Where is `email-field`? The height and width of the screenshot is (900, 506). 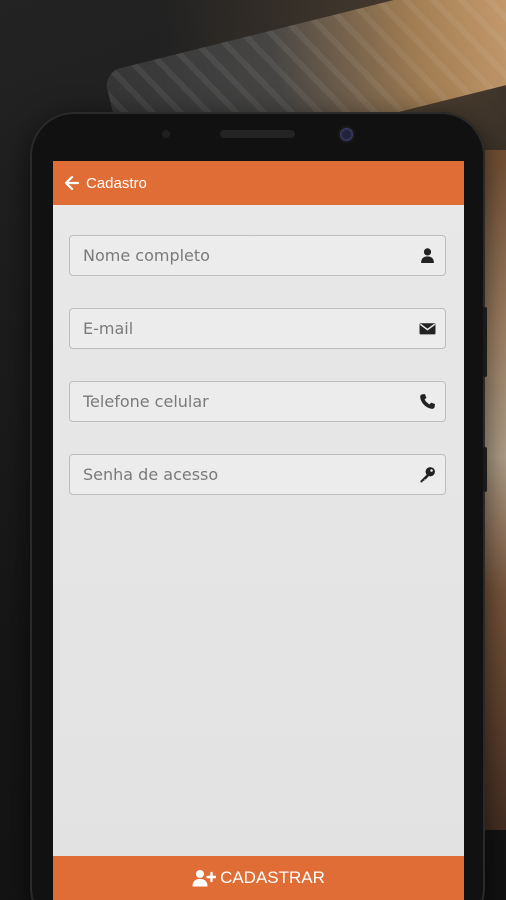 email-field is located at coordinates (257, 328).